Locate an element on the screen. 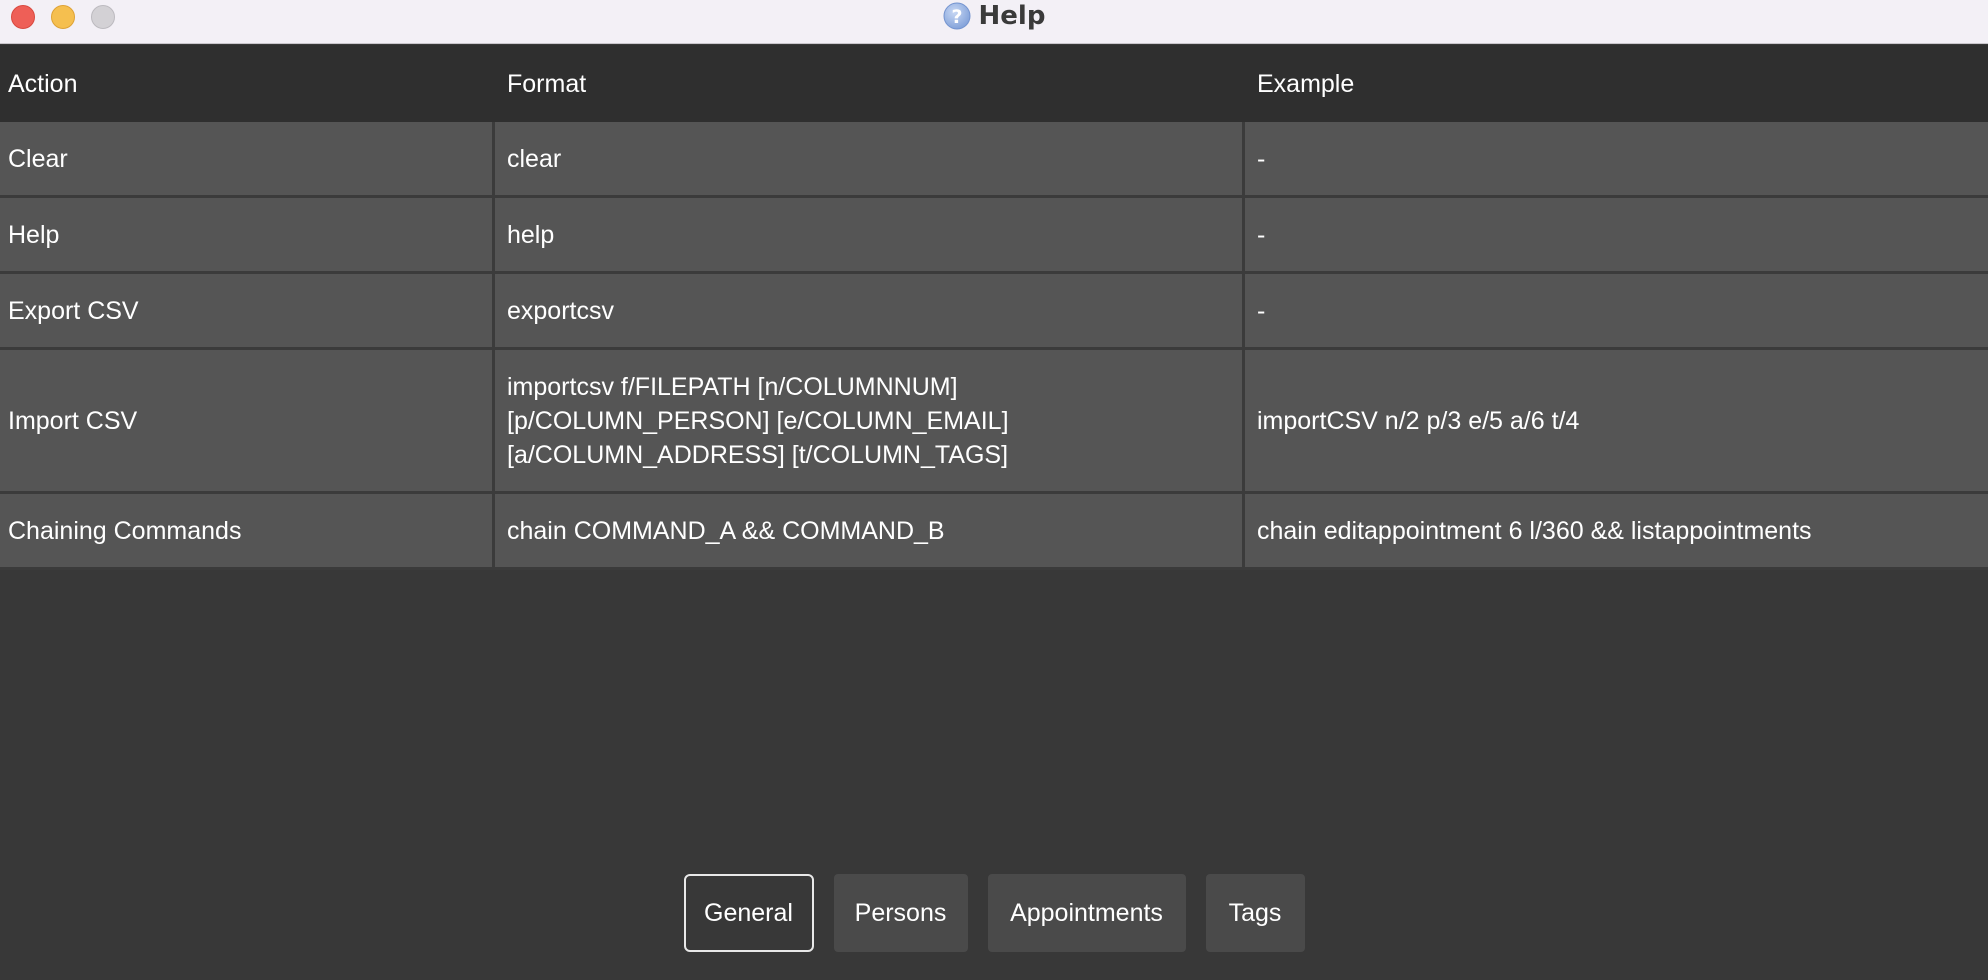  format-line: [p/COLUMN_PERSON] [e/COLUMN_EMAIL] is located at coordinates (758, 420).